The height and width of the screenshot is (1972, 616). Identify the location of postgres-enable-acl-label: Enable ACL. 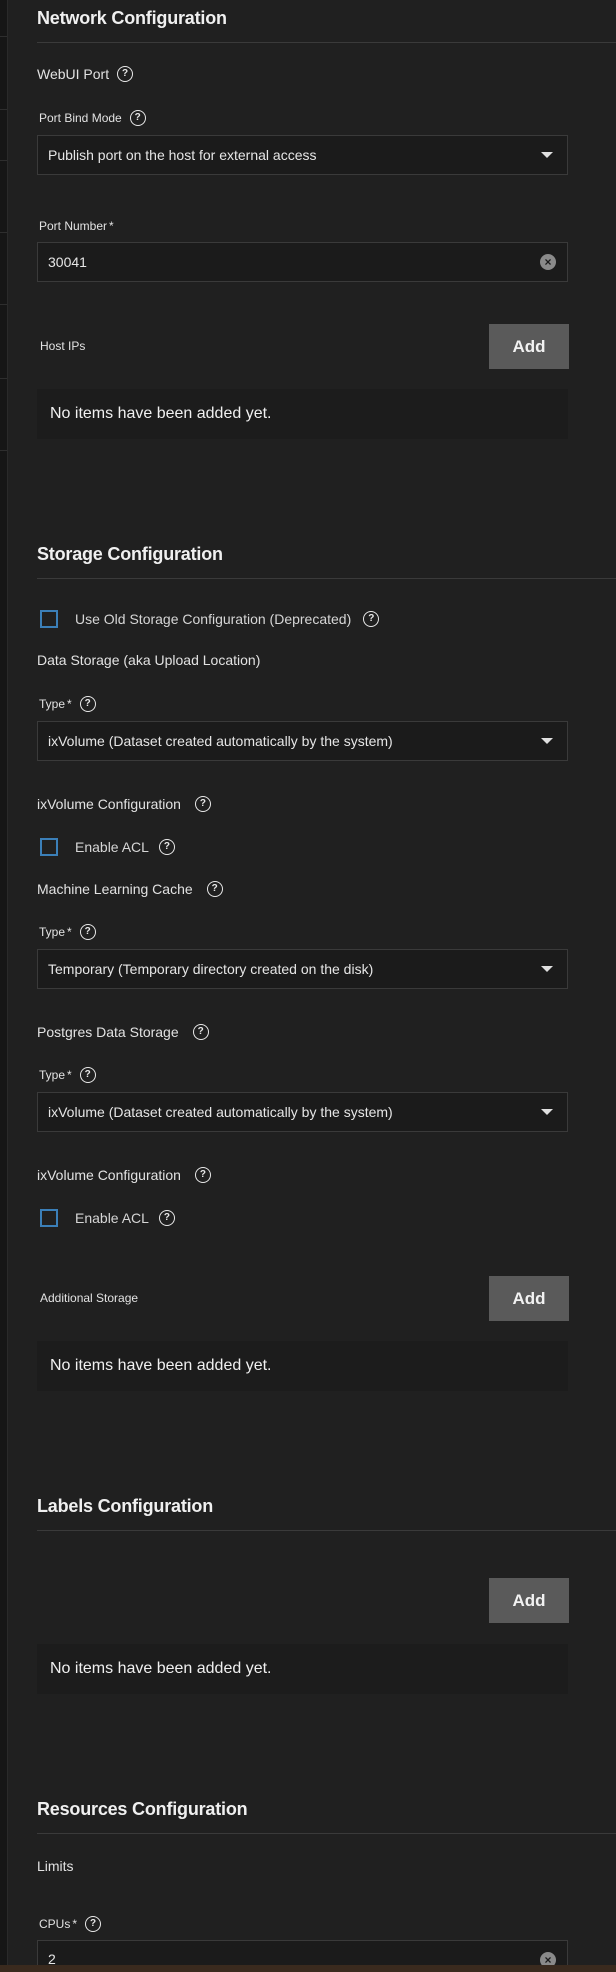
(112, 1218).